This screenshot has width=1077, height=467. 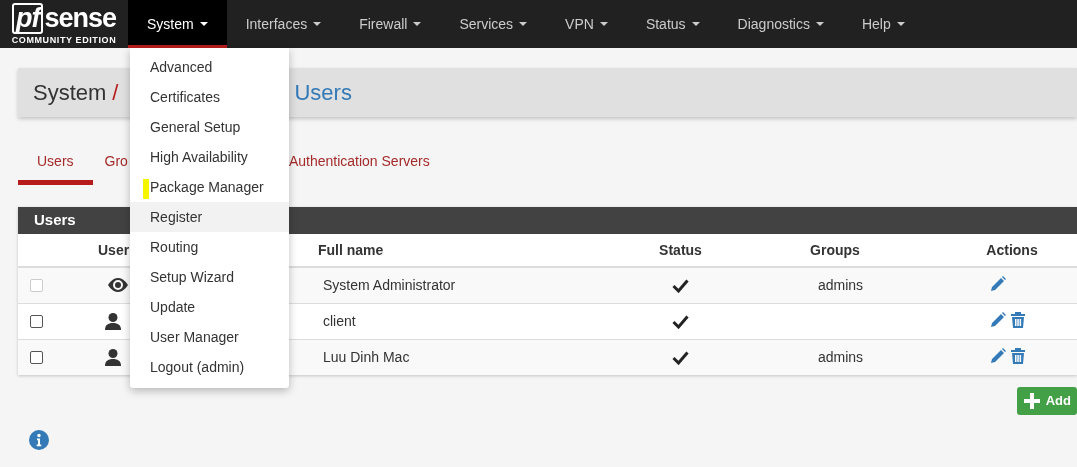 What do you see at coordinates (209, 277) in the screenshot?
I see `menu-item: Setup Wizard` at bounding box center [209, 277].